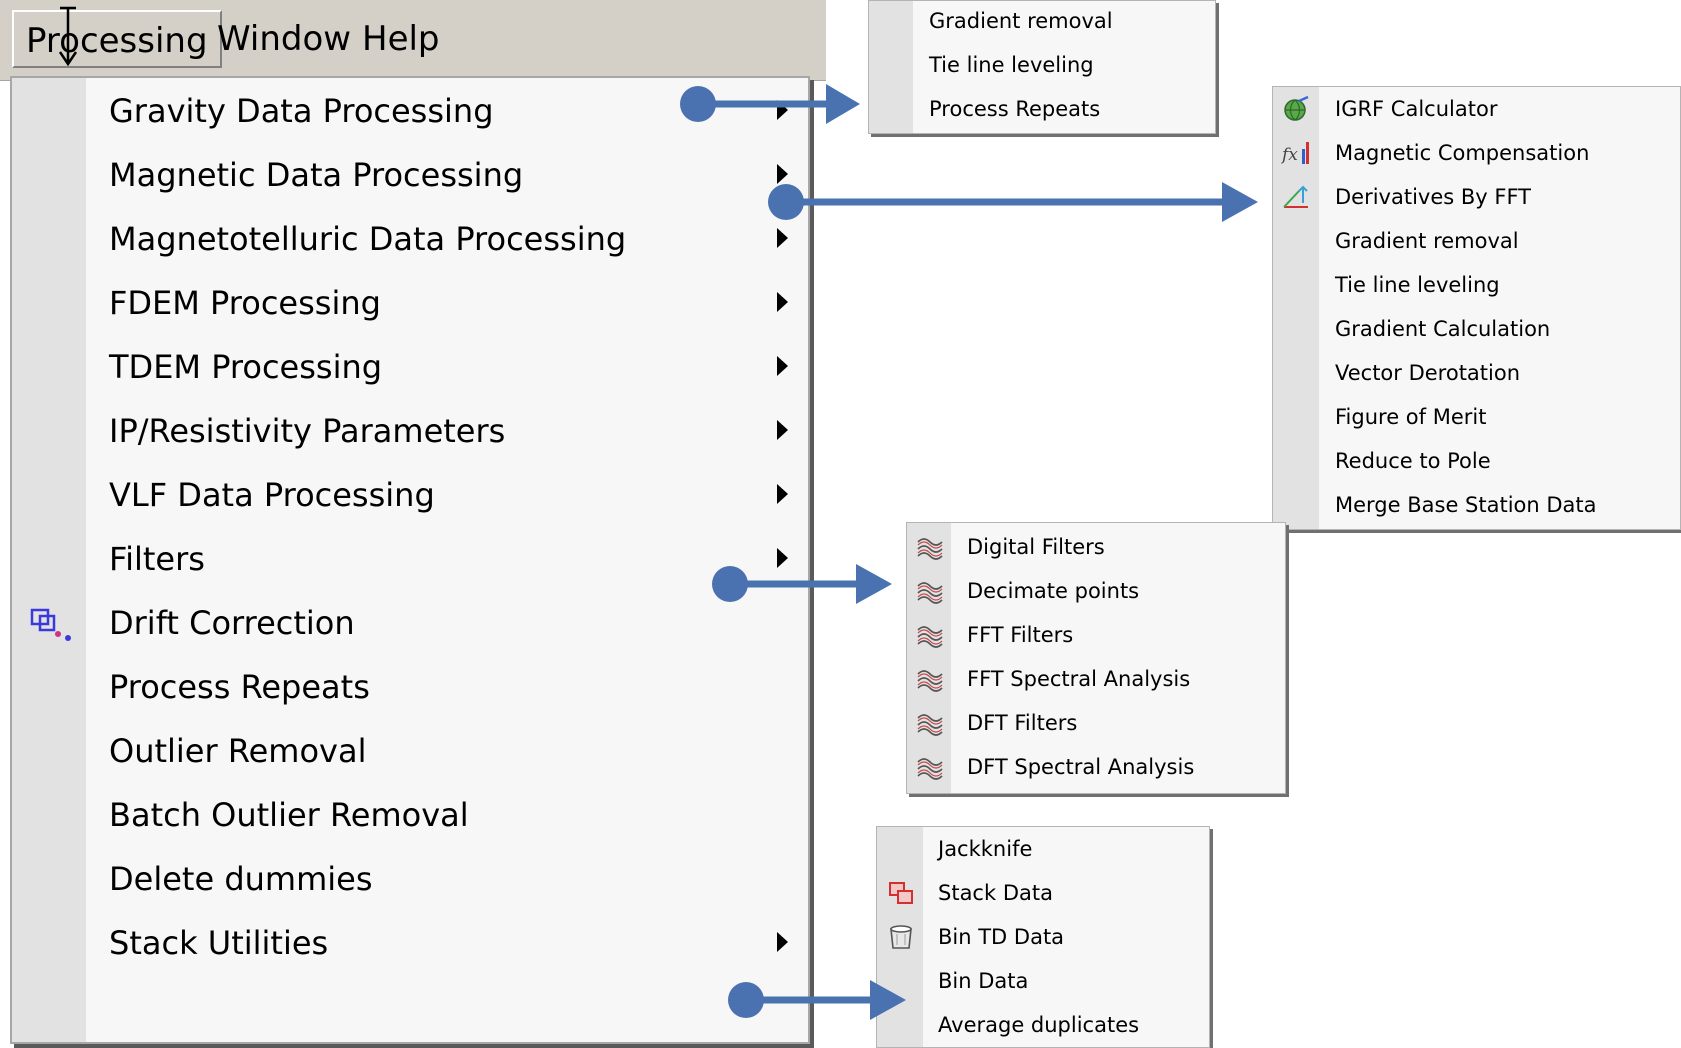 This screenshot has height=1048, width=1681. I want to click on callout-arrow-magnetic, so click(1013, 202).